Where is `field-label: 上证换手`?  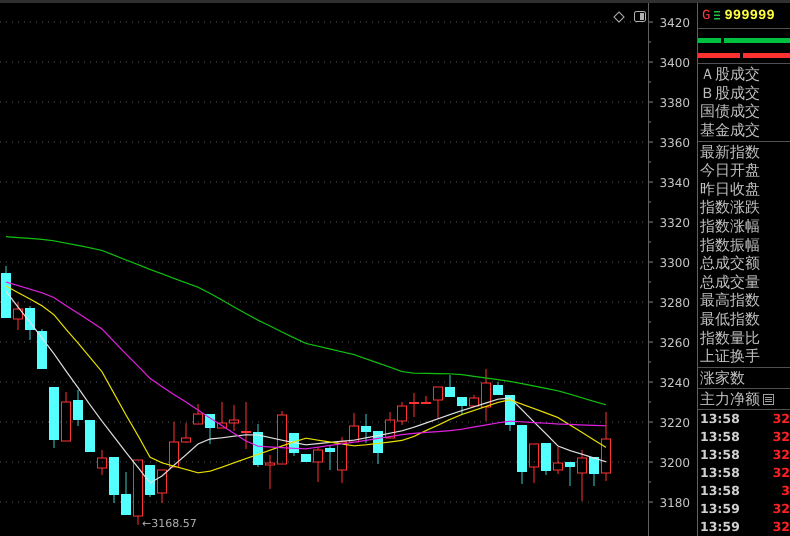
field-label: 上证换手 is located at coordinates (730, 356).